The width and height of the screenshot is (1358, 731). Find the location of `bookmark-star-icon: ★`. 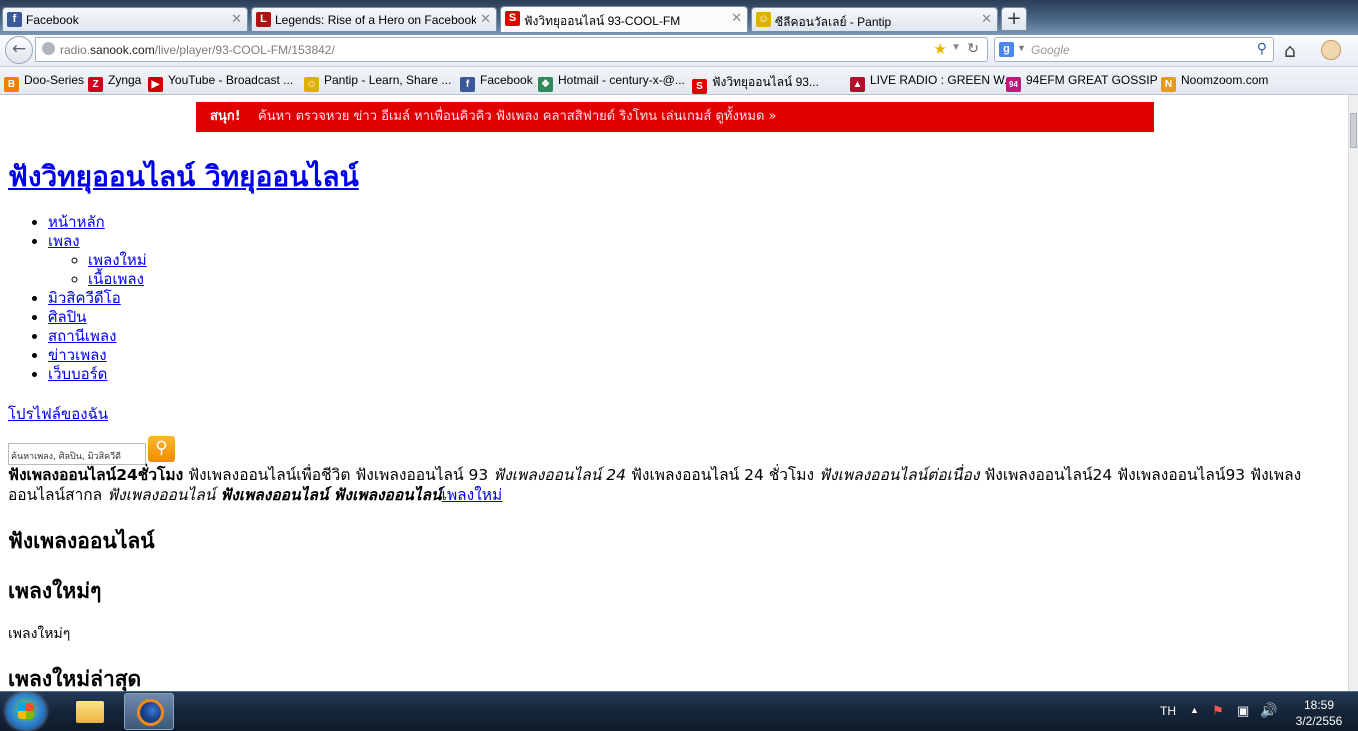

bookmark-star-icon: ★ is located at coordinates (940, 49).